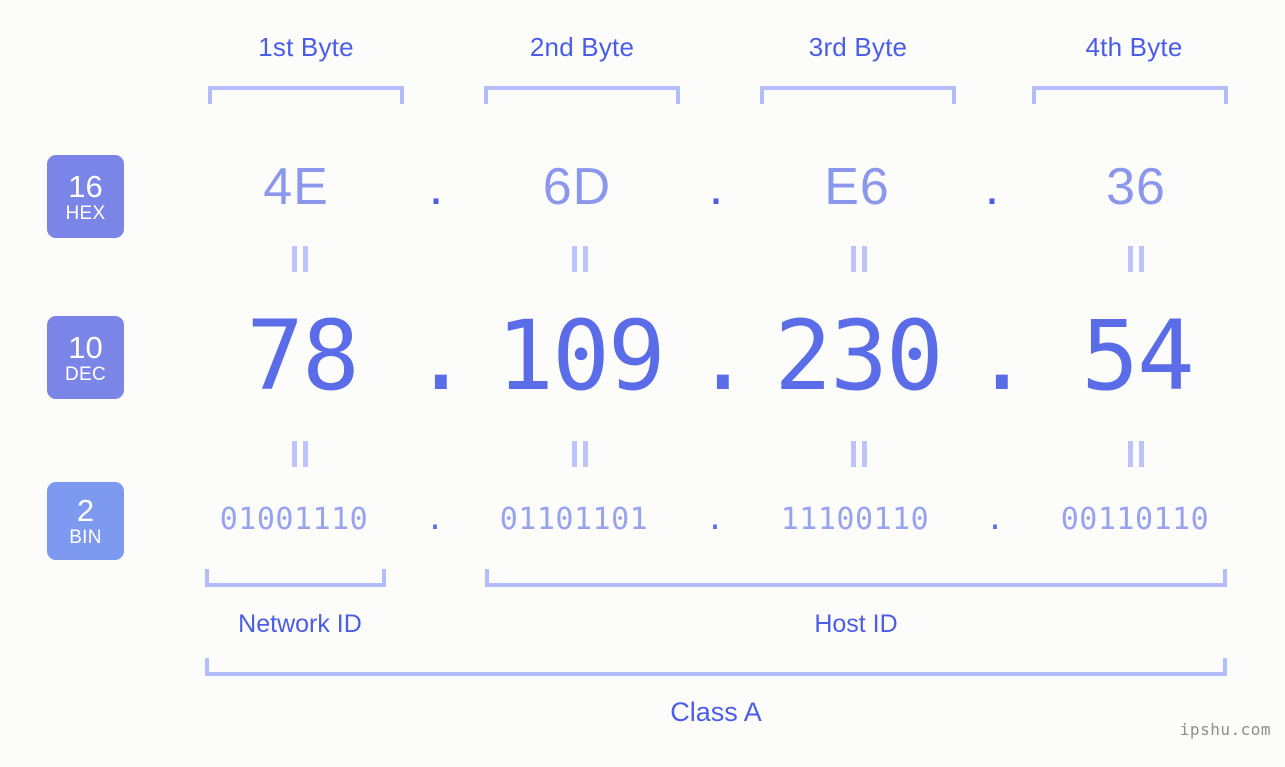 The width and height of the screenshot is (1285, 767). What do you see at coordinates (716, 712) in the screenshot?
I see `class-label: Class A` at bounding box center [716, 712].